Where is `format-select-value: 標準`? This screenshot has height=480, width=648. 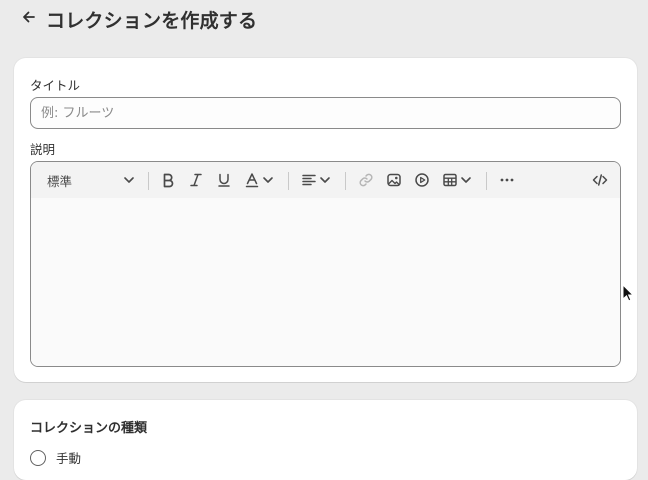
format-select-value: 標準 is located at coordinates (60, 181).